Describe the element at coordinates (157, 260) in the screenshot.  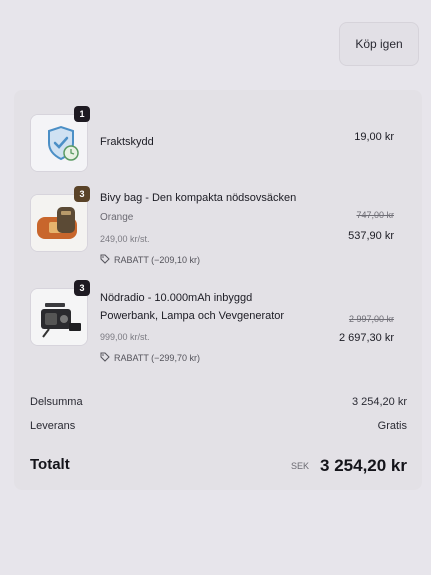
I see `discount-text: RABATT (−209,10 kr)` at that location.